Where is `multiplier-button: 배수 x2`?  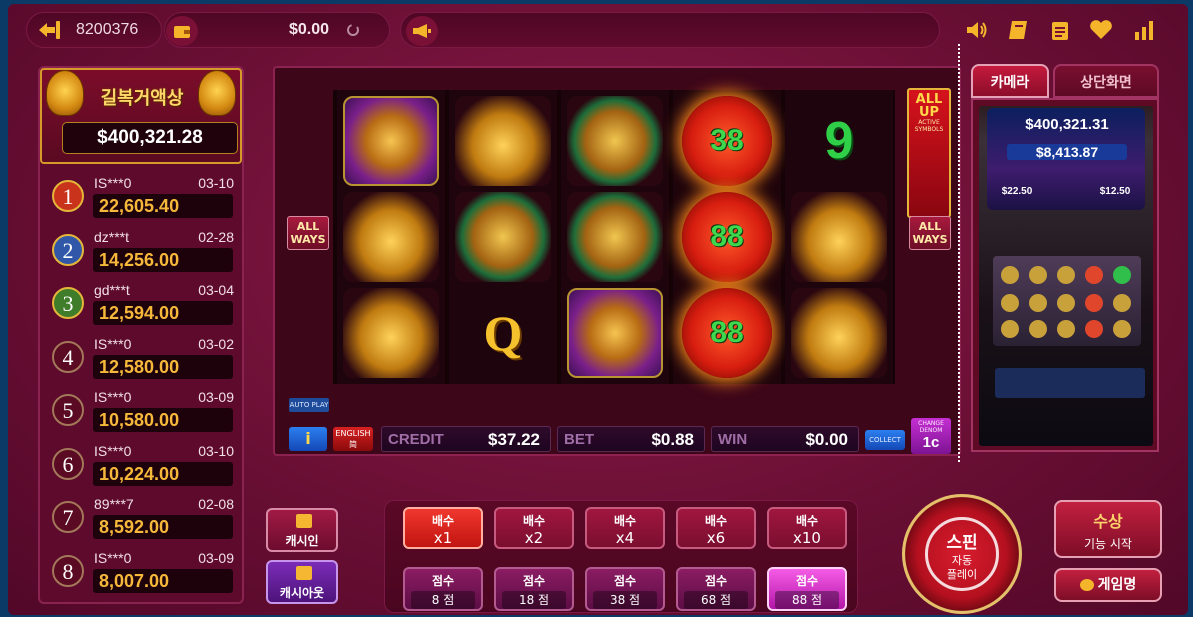
multiplier-button: 배수 x2 is located at coordinates (534, 528).